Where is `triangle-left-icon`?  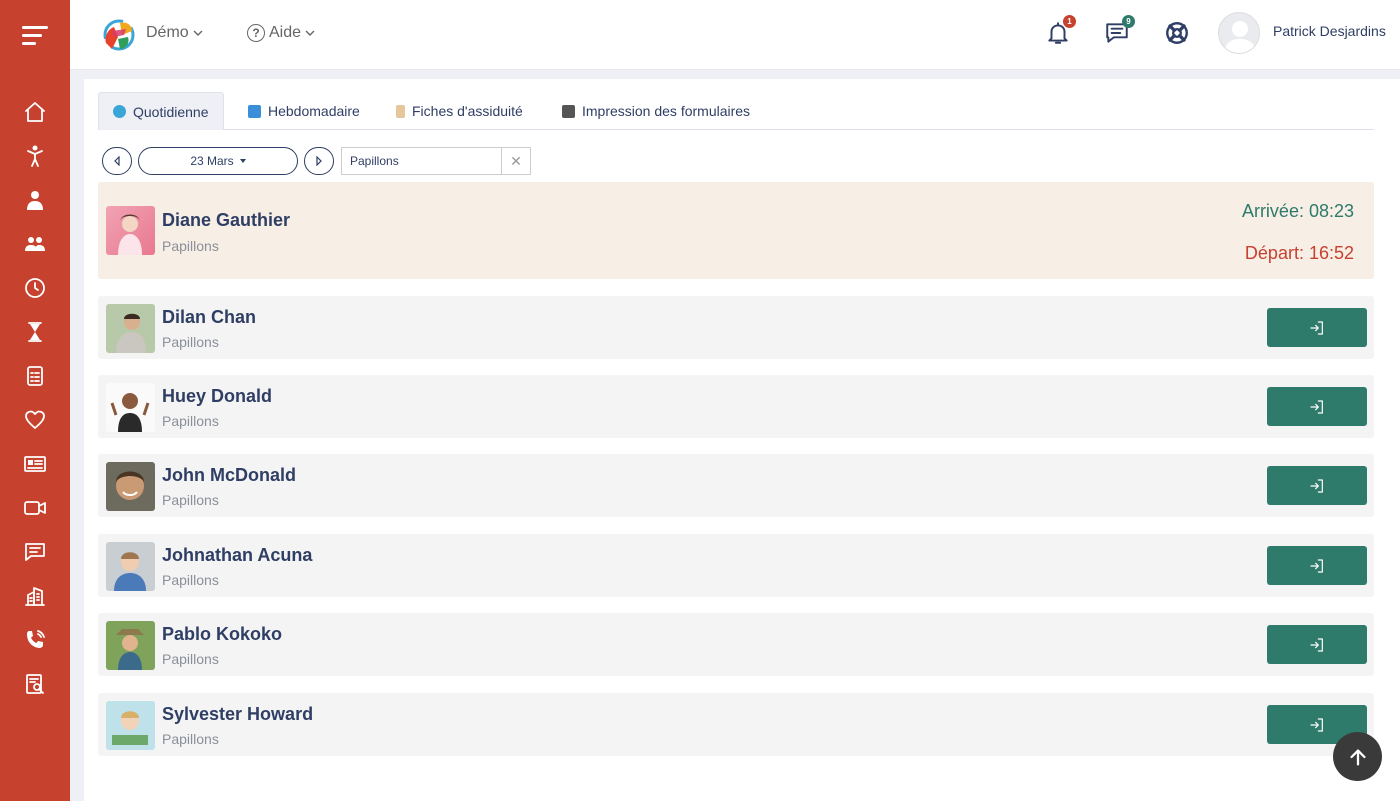 triangle-left-icon is located at coordinates (117, 161).